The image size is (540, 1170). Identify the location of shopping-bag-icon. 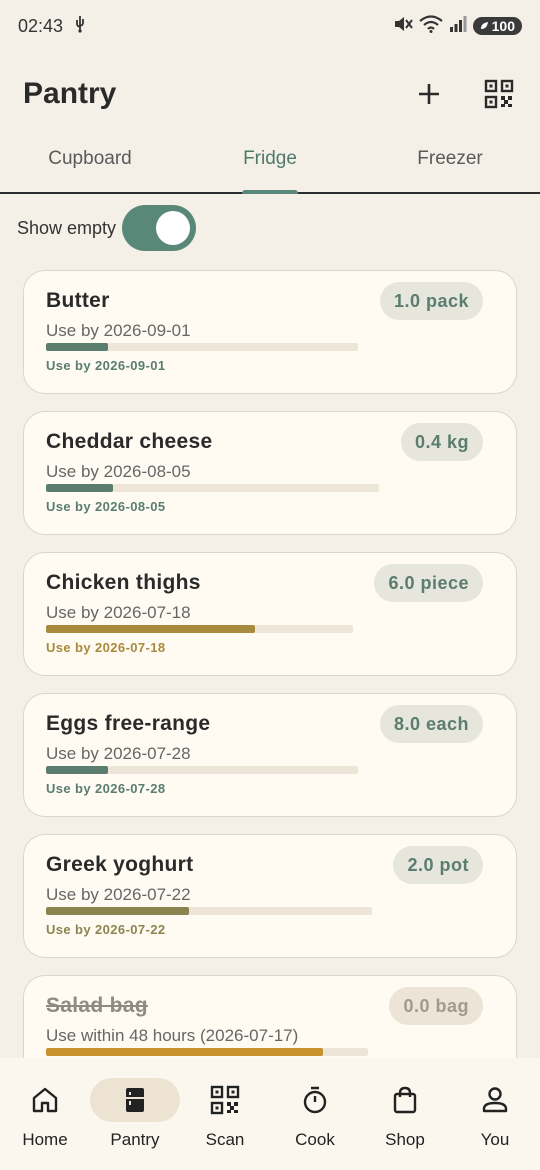
(405, 1100).